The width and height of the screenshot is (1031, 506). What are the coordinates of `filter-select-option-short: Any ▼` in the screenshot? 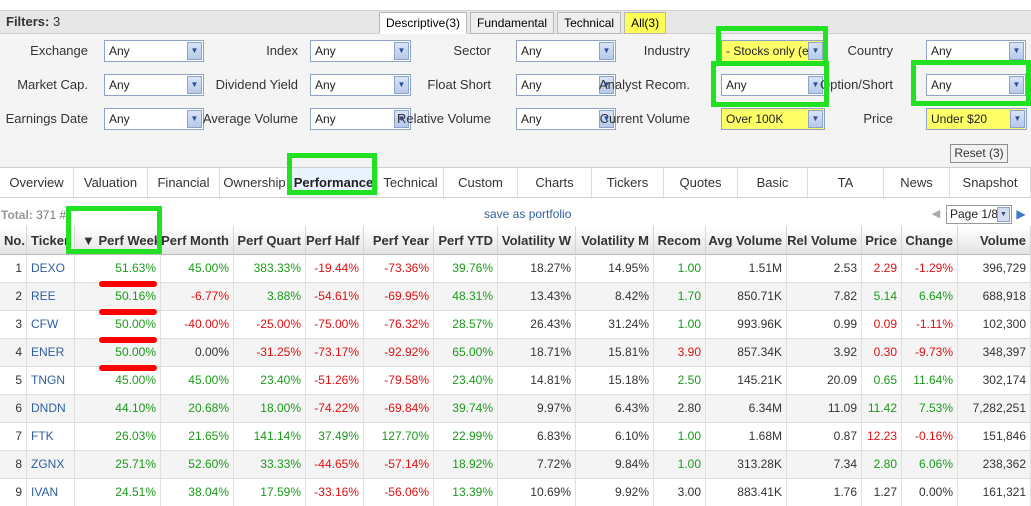 It's located at (976, 85).